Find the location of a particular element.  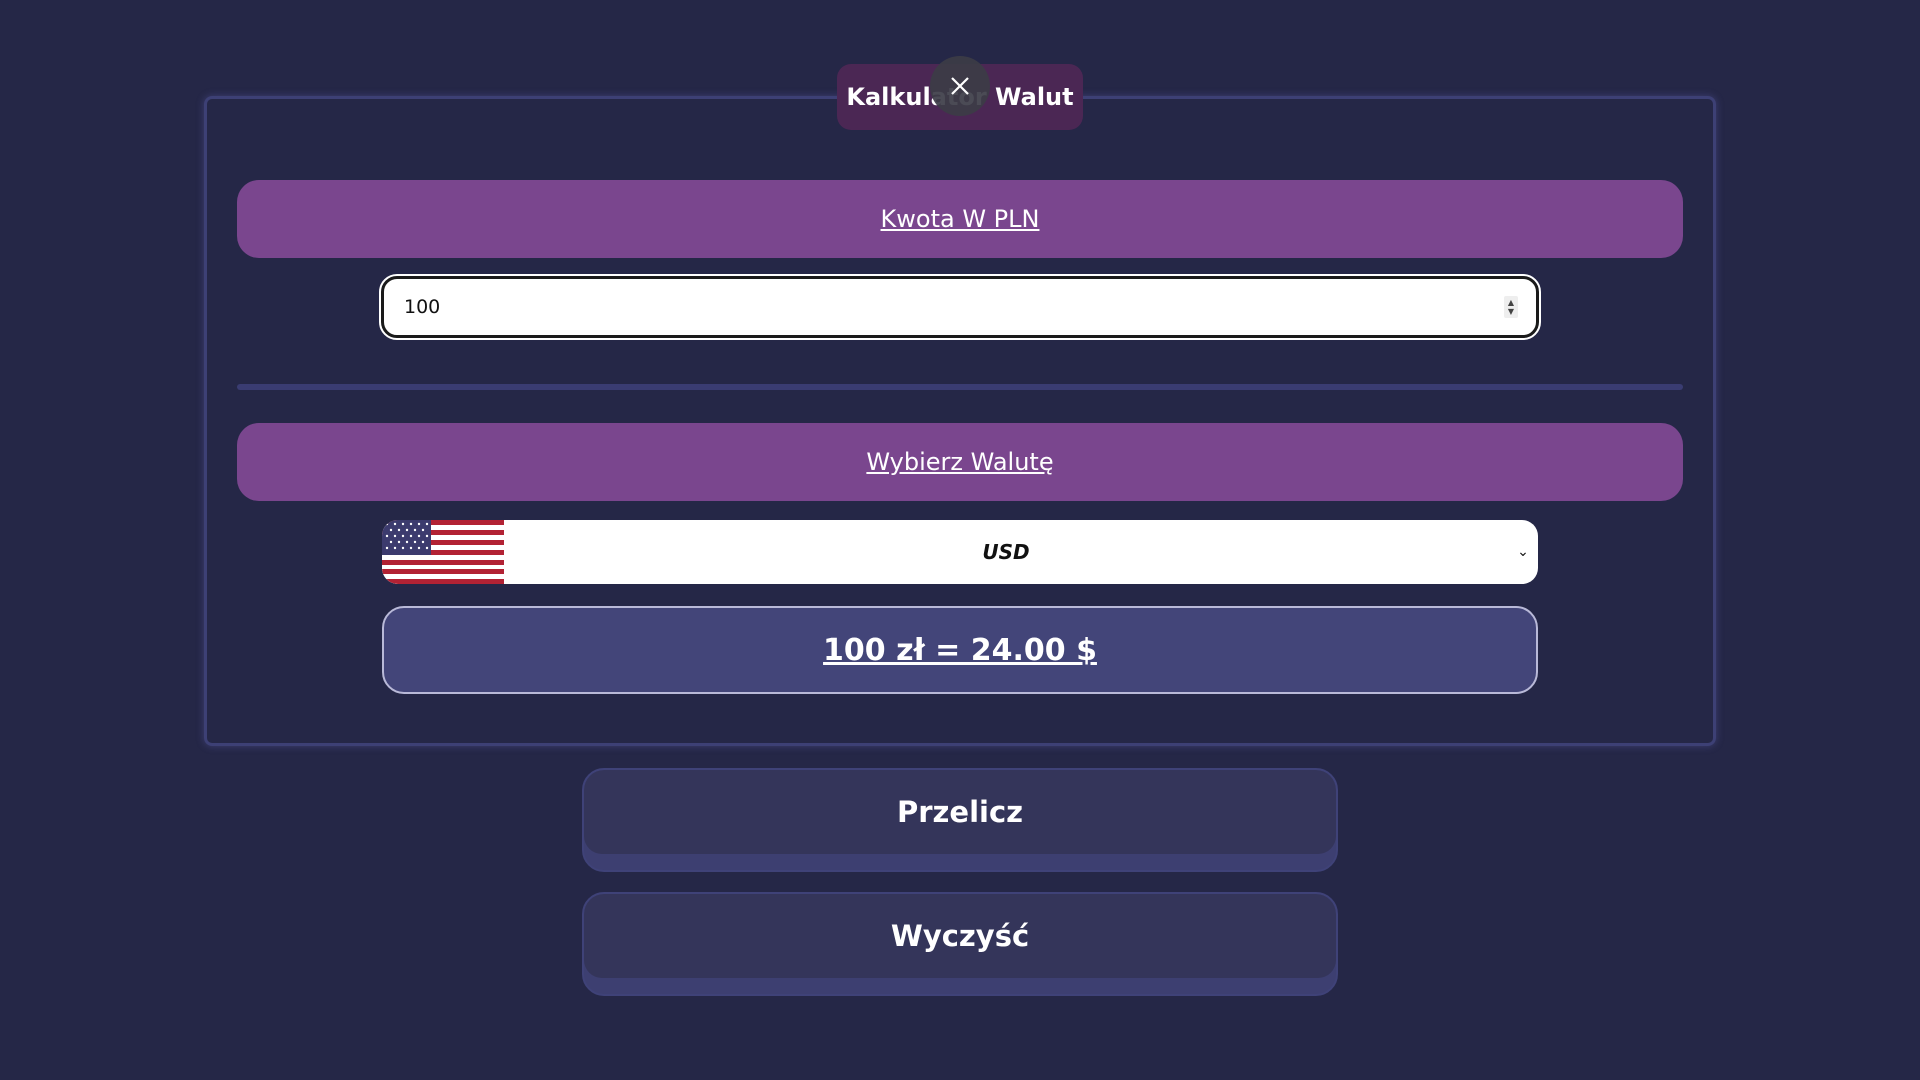

result-text: 100 zł = 24.00 $ is located at coordinates (960, 650).